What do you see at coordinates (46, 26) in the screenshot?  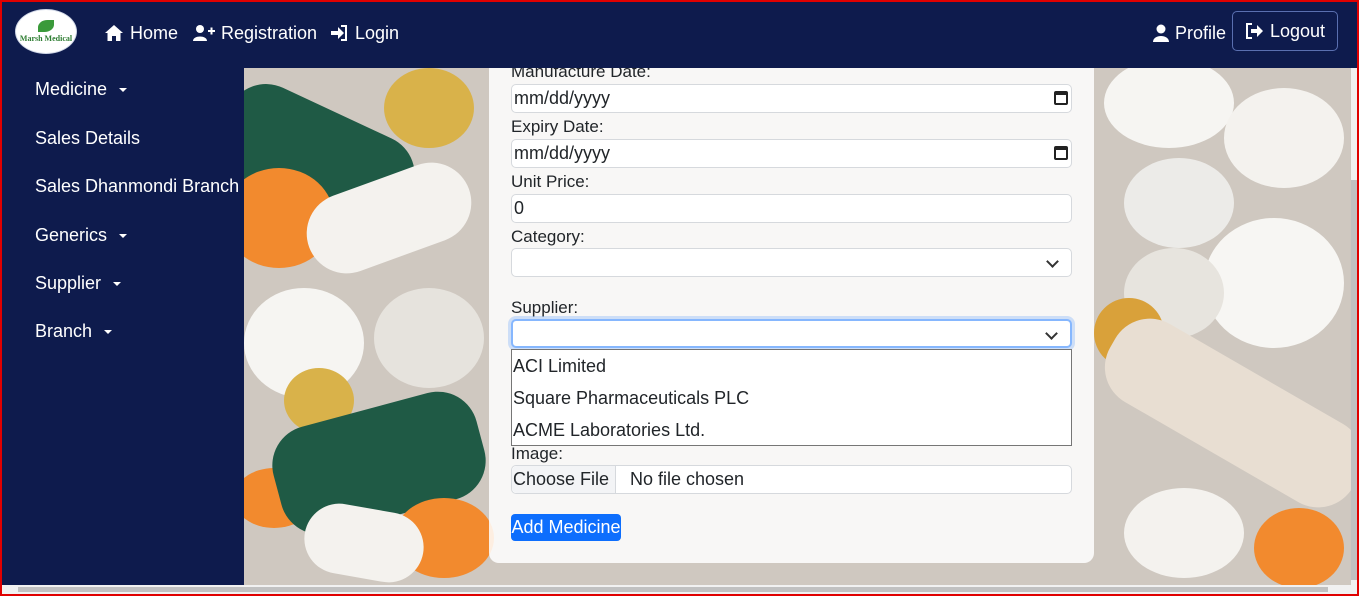 I see `leaf-icon` at bounding box center [46, 26].